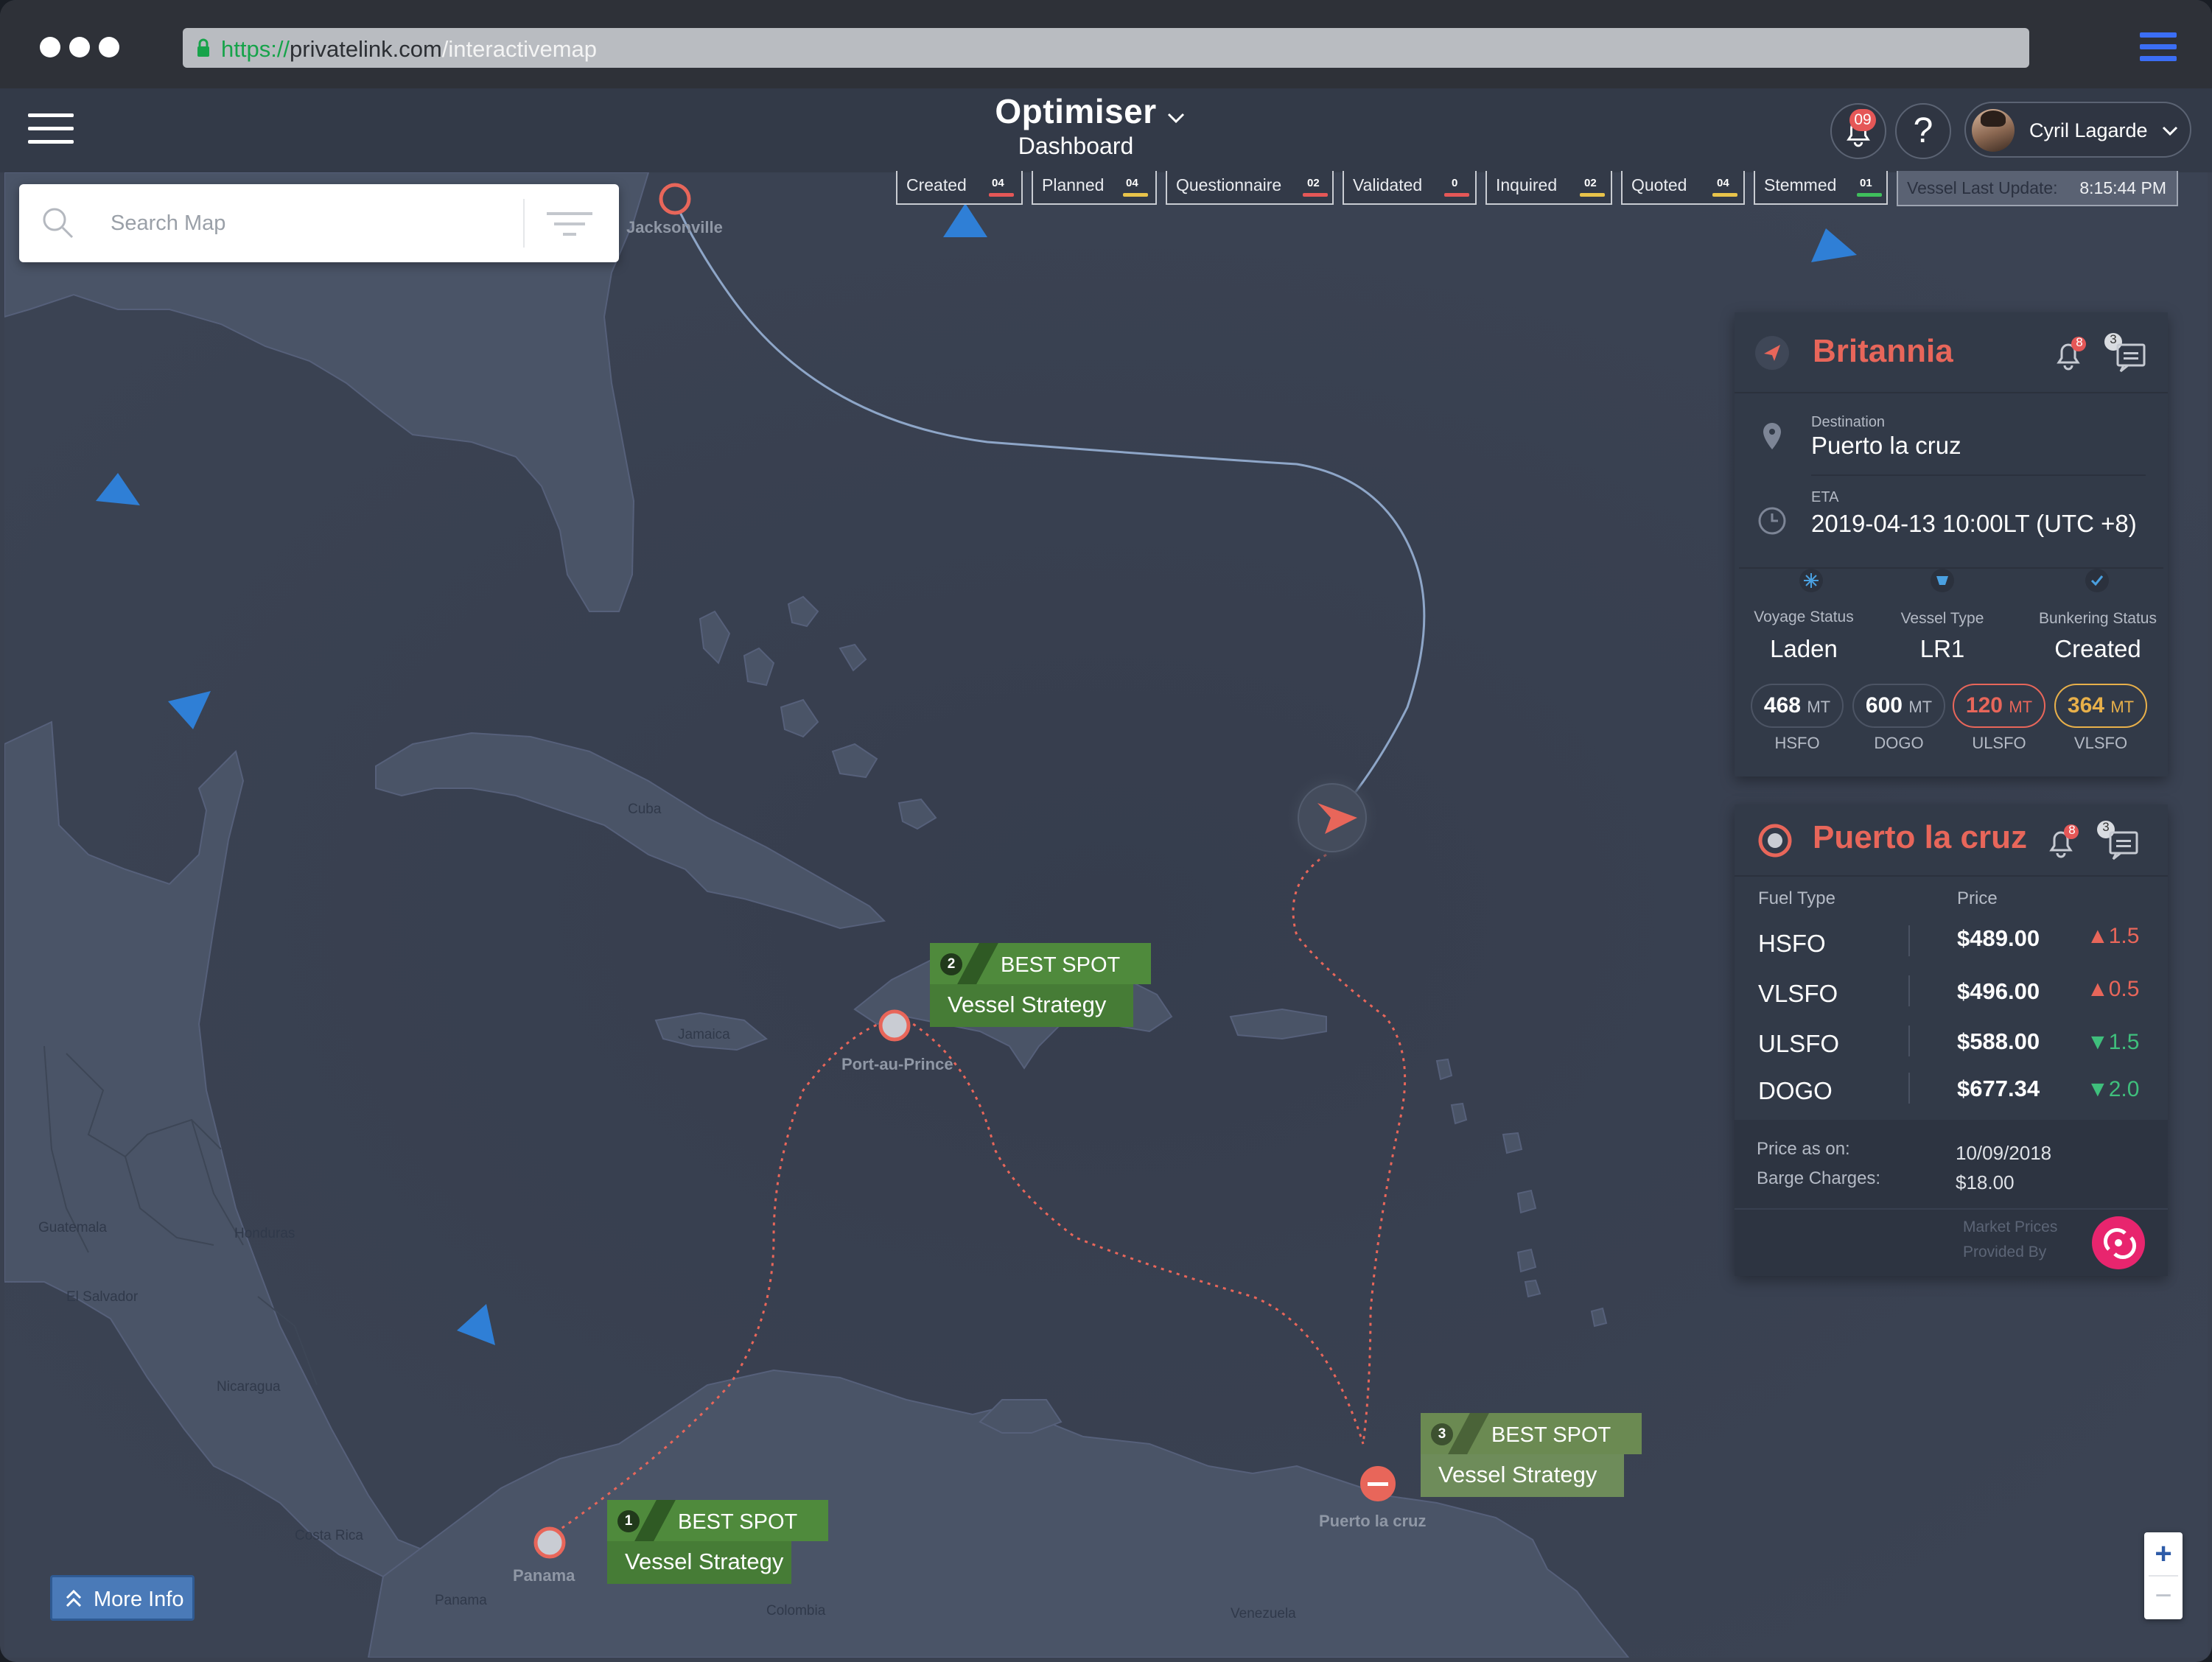 Image resolution: width=2212 pixels, height=1662 pixels. What do you see at coordinates (1848, 422) in the screenshot?
I see `destination-label: Destination` at bounding box center [1848, 422].